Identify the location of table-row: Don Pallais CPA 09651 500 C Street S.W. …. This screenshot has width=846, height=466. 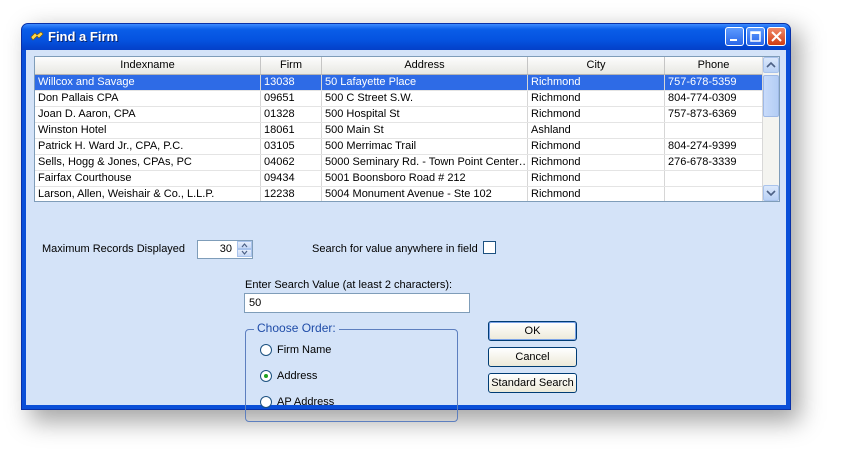
(399, 99).